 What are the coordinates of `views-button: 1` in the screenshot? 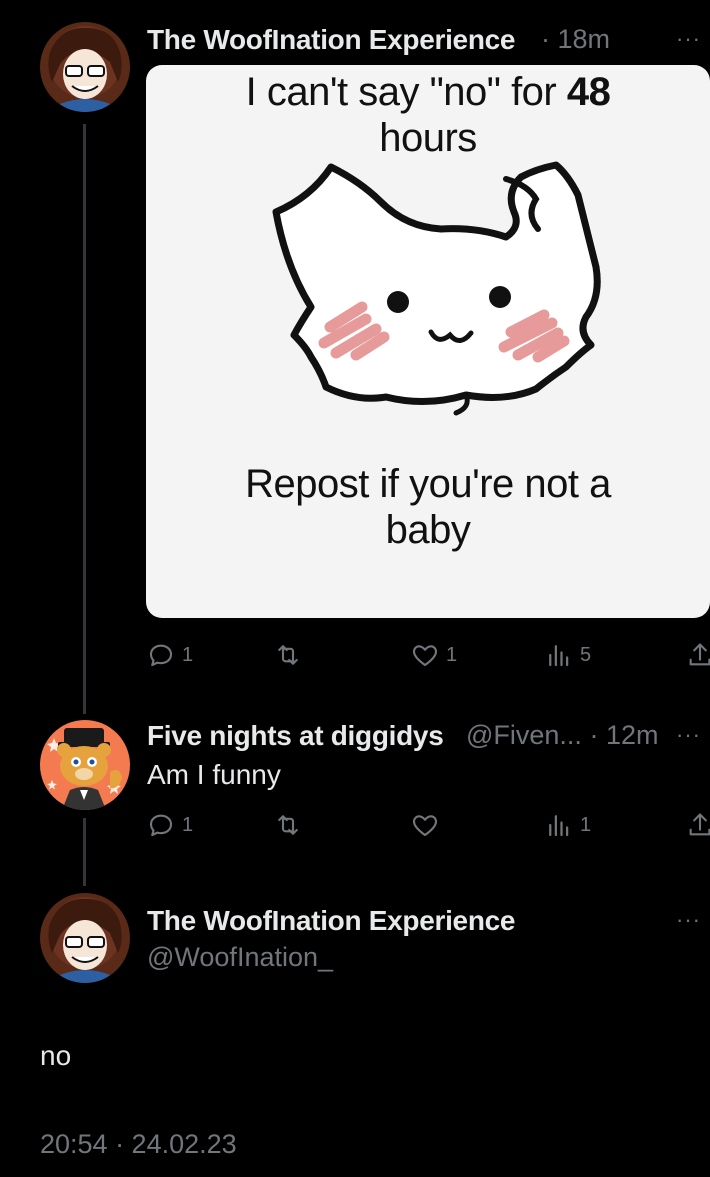 It's located at (567, 825).